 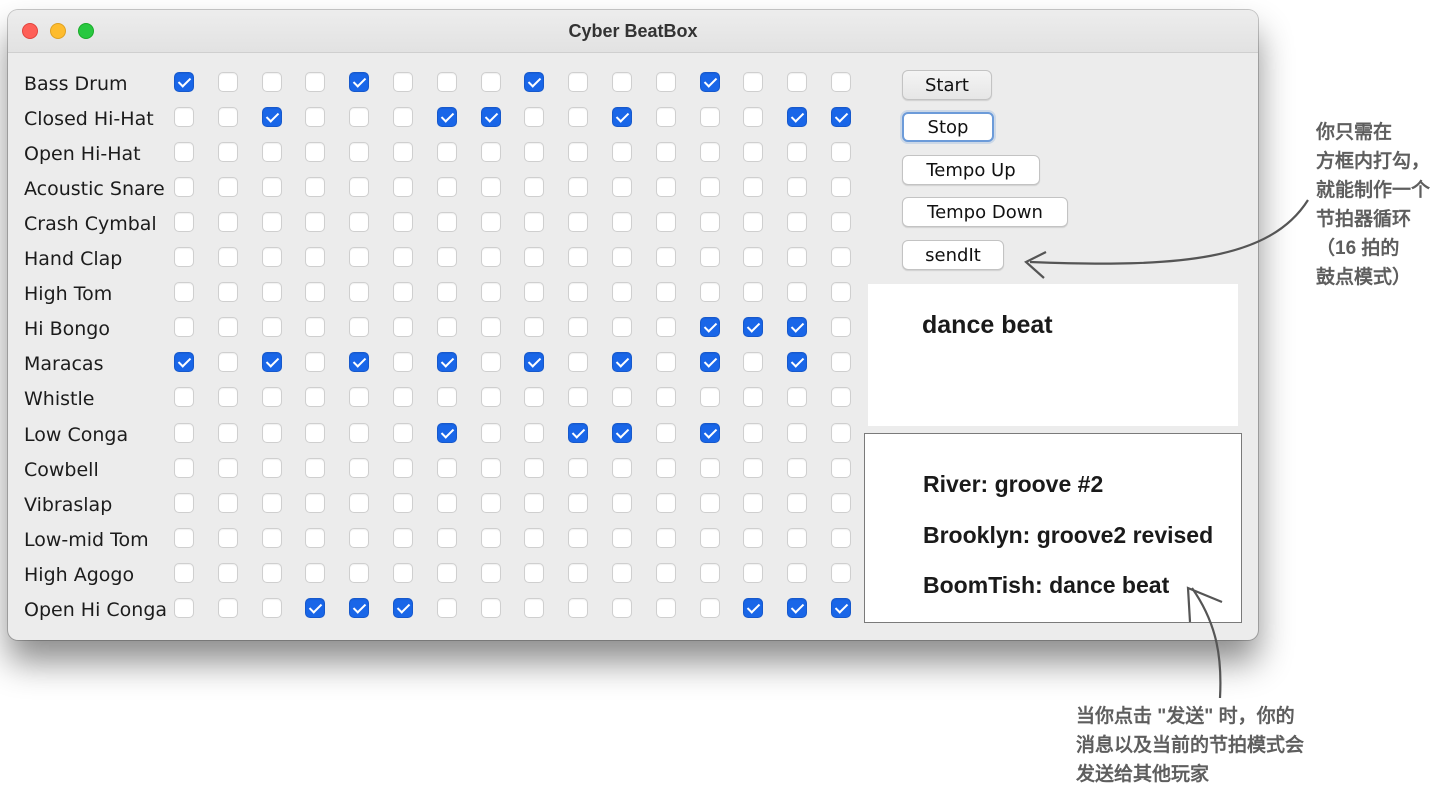 What do you see at coordinates (1053, 355) in the screenshot?
I see `message-input: dance beat` at bounding box center [1053, 355].